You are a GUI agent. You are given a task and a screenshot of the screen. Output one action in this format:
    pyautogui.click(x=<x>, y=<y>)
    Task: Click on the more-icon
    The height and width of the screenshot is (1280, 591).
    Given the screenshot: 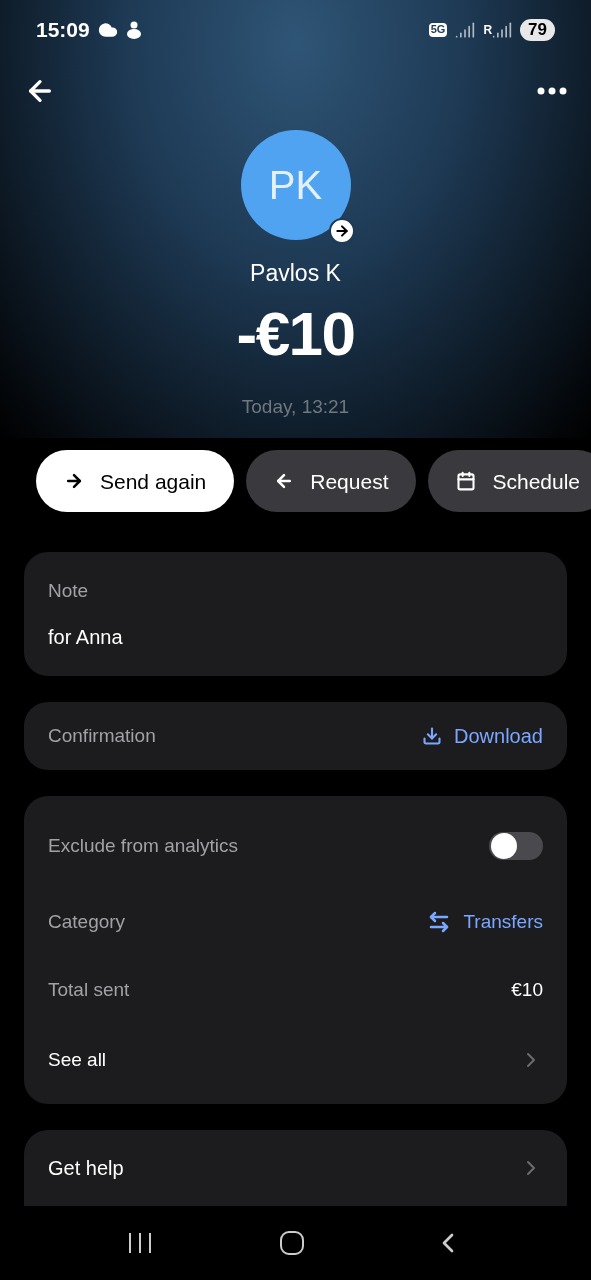 What is the action you would take?
    pyautogui.click(x=552, y=91)
    